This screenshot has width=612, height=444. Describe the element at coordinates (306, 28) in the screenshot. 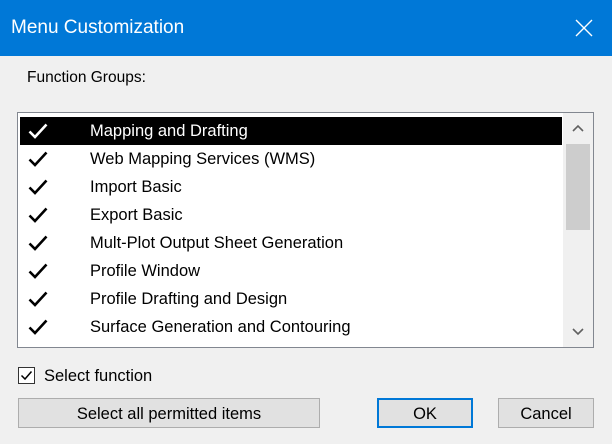

I see `title-bar: Menu Customization` at that location.